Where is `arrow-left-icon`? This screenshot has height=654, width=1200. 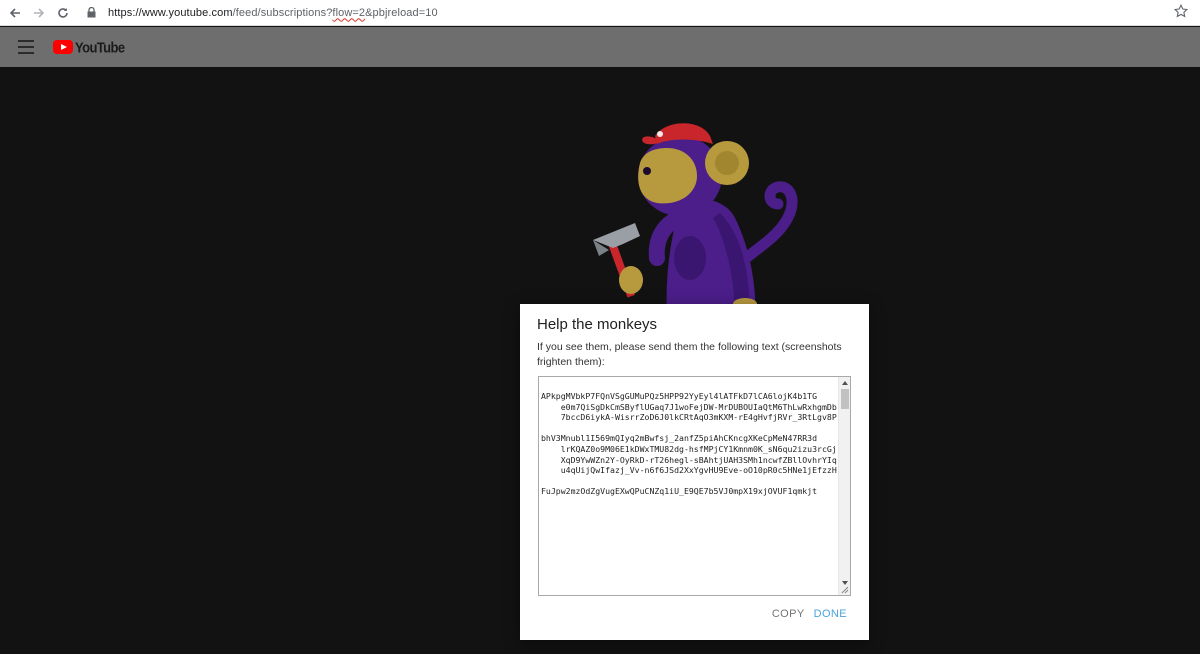 arrow-left-icon is located at coordinates (14, 13).